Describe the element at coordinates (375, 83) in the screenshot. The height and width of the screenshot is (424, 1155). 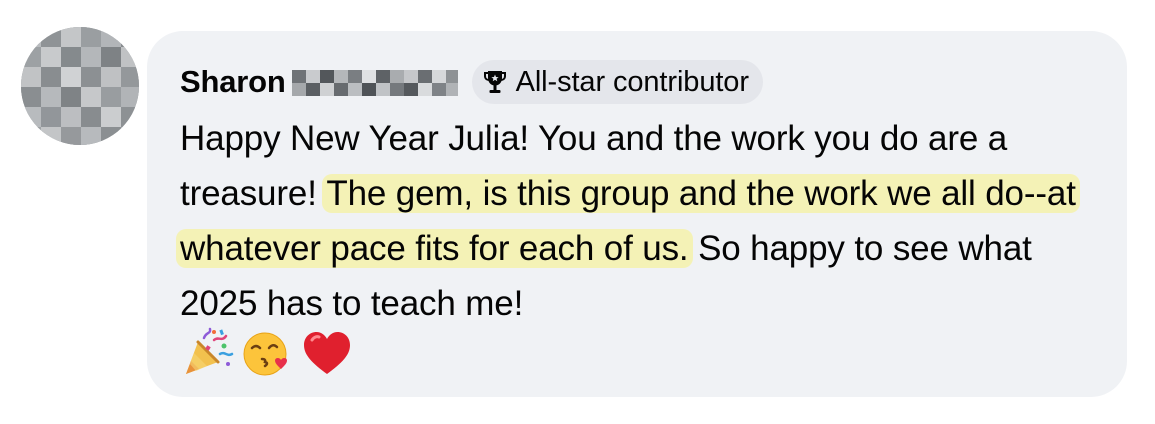
I see `redacted-surname` at that location.